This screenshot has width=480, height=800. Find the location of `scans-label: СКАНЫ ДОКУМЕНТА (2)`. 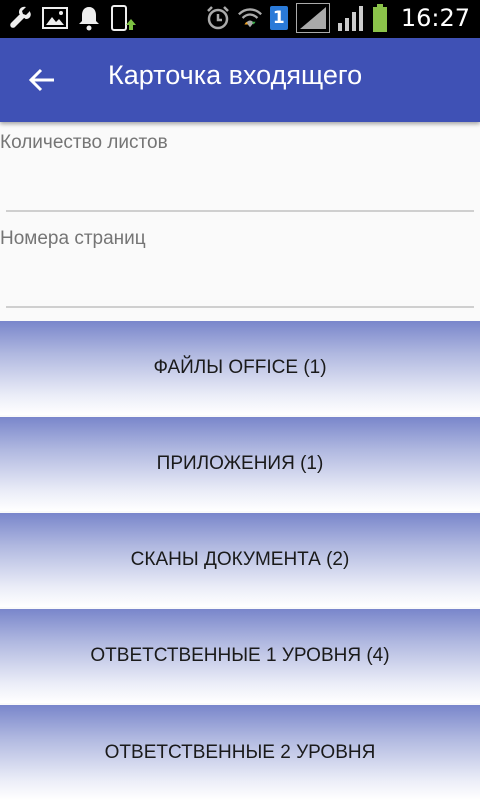

scans-label: СКАНЫ ДОКУМЕНТА (2) is located at coordinates (240, 559).